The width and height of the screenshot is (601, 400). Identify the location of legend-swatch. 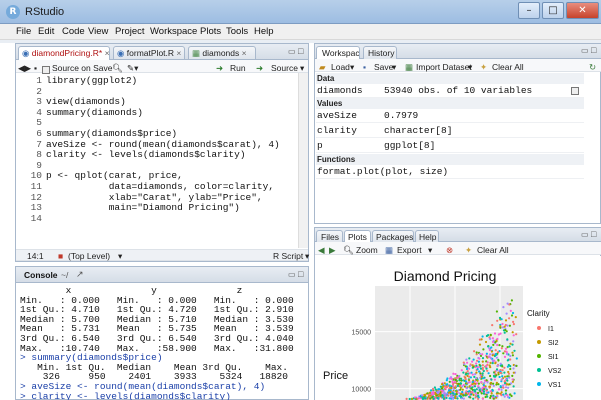
(539, 370).